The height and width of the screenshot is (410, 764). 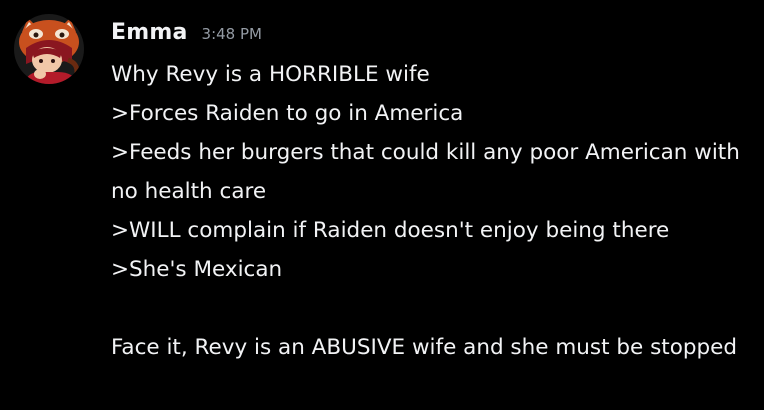 I want to click on timestamp: 3:48 PM, so click(x=232, y=34).